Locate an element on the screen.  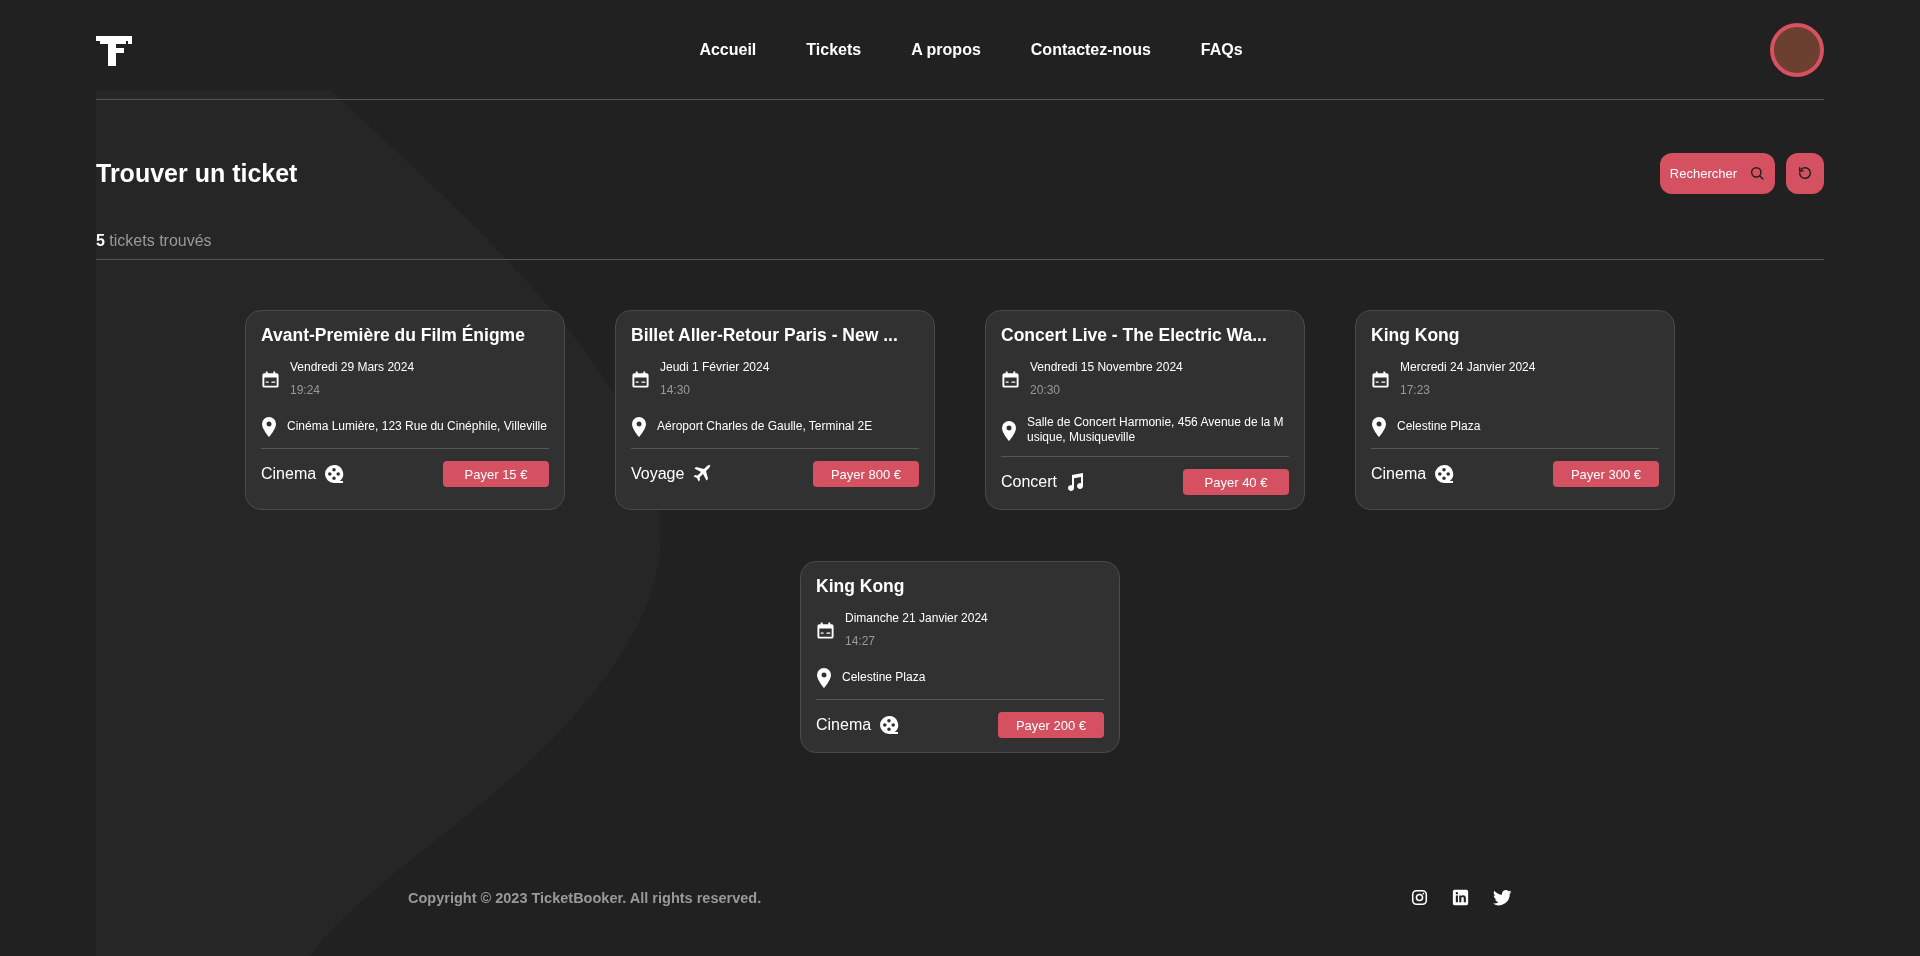
ticket-date: Mercredi 24 Janvier 2024 is located at coordinates (1468, 367).